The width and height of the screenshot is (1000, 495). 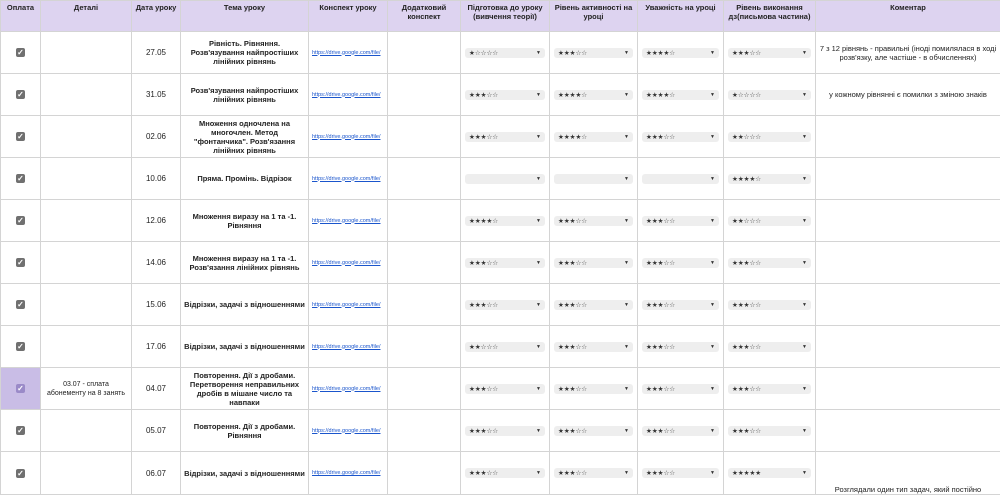 What do you see at coordinates (21, 16) in the screenshot?
I see `header-payment: Оплата` at bounding box center [21, 16].